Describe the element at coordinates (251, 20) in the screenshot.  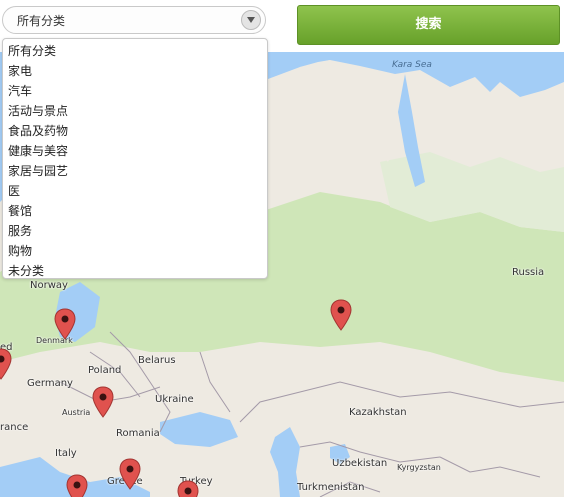
I see `chevron-down-icon` at that location.